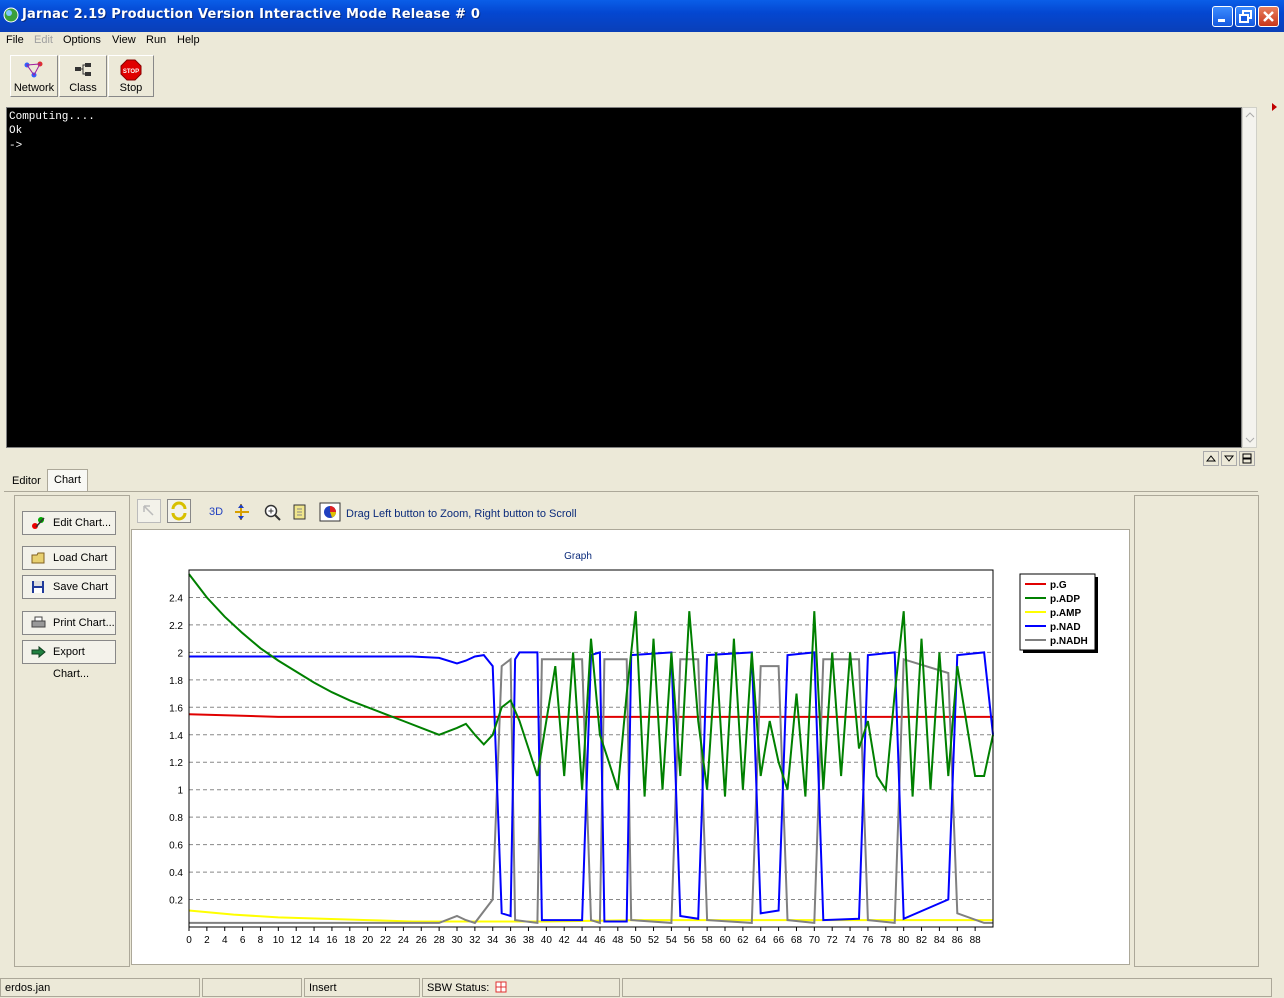  Describe the element at coordinates (642, 76) in the screenshot. I see `toolbar` at that location.